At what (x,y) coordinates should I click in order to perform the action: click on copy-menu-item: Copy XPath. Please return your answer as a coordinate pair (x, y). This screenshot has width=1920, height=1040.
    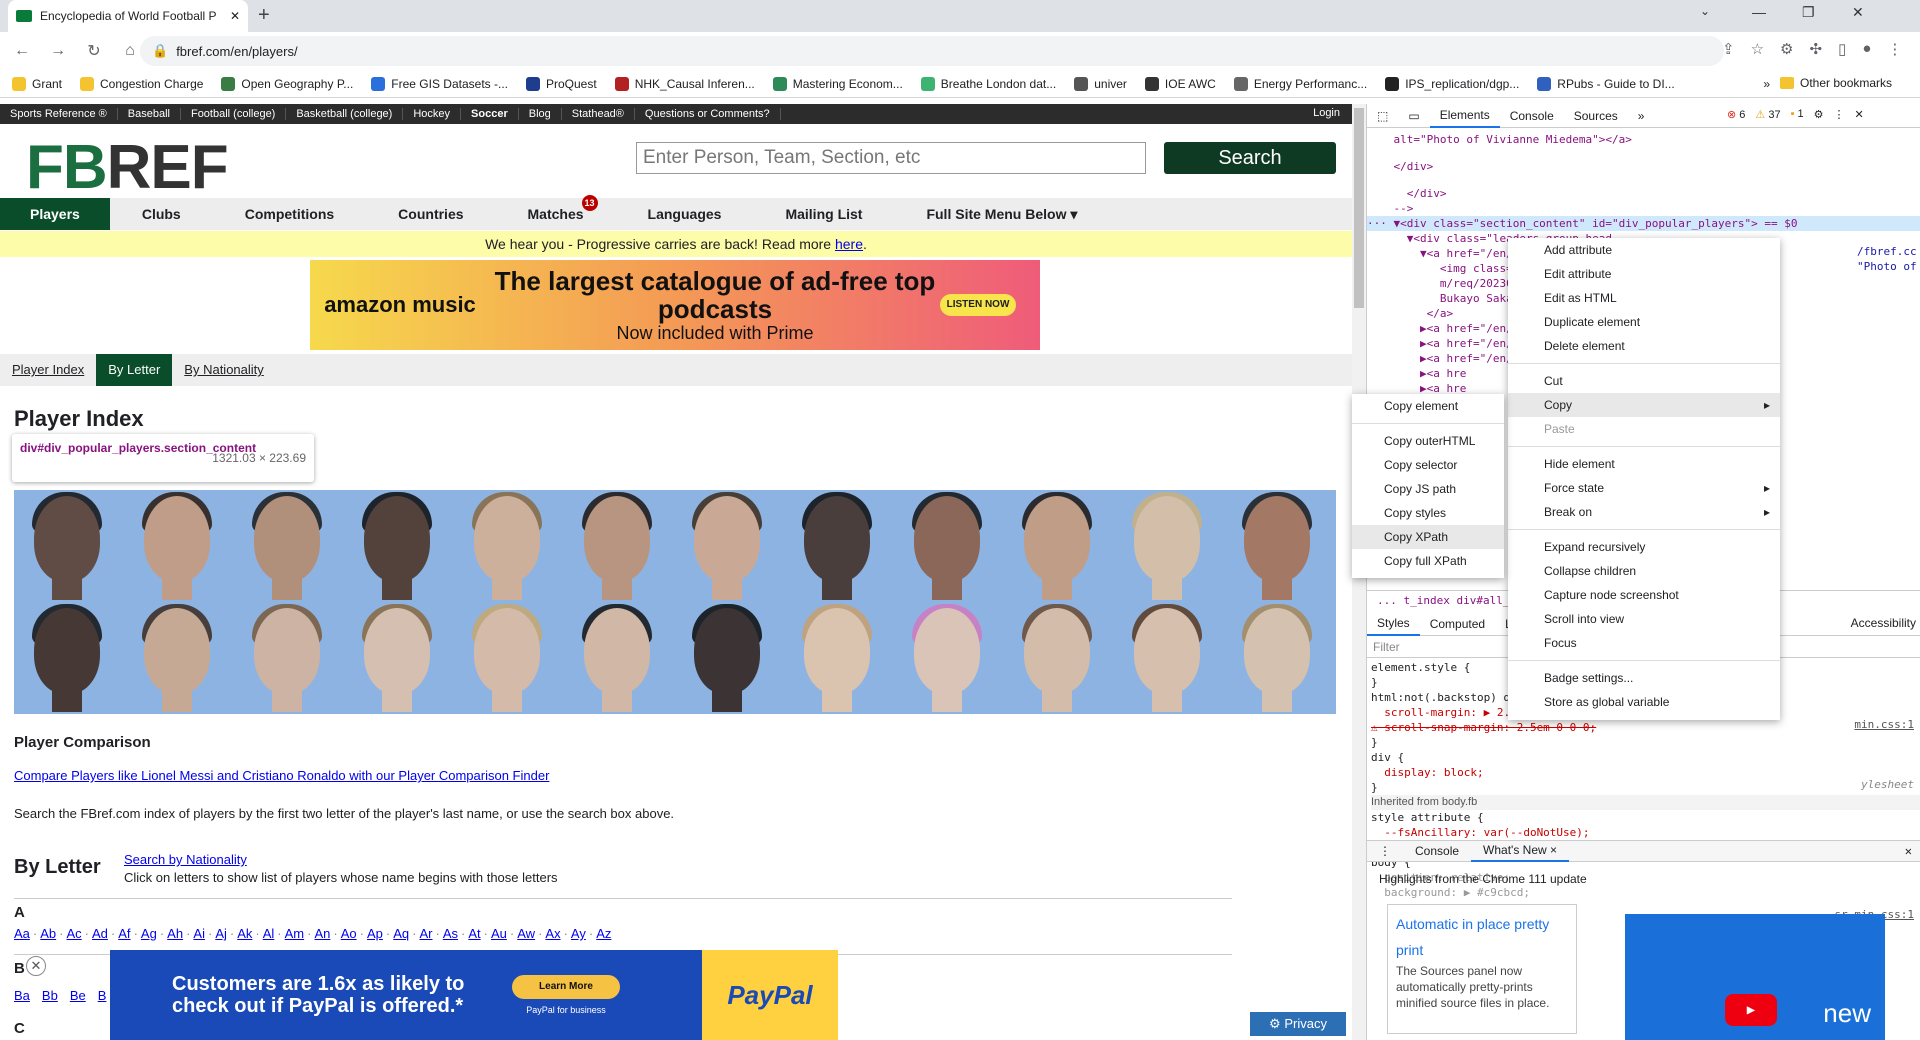
    Looking at the image, I should click on (1428, 537).